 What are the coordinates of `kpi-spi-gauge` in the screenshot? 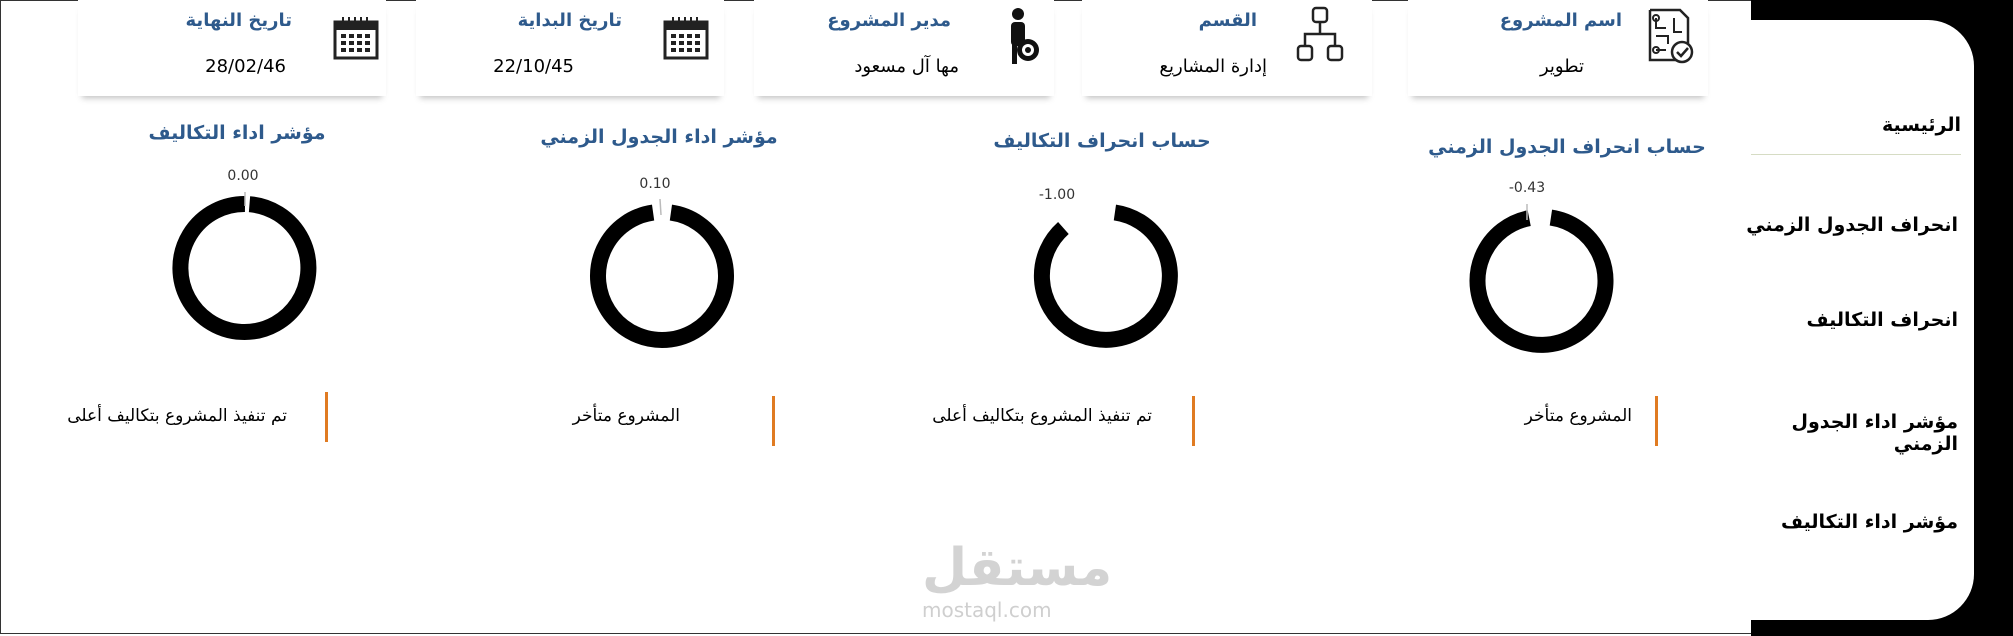 It's located at (662, 273).